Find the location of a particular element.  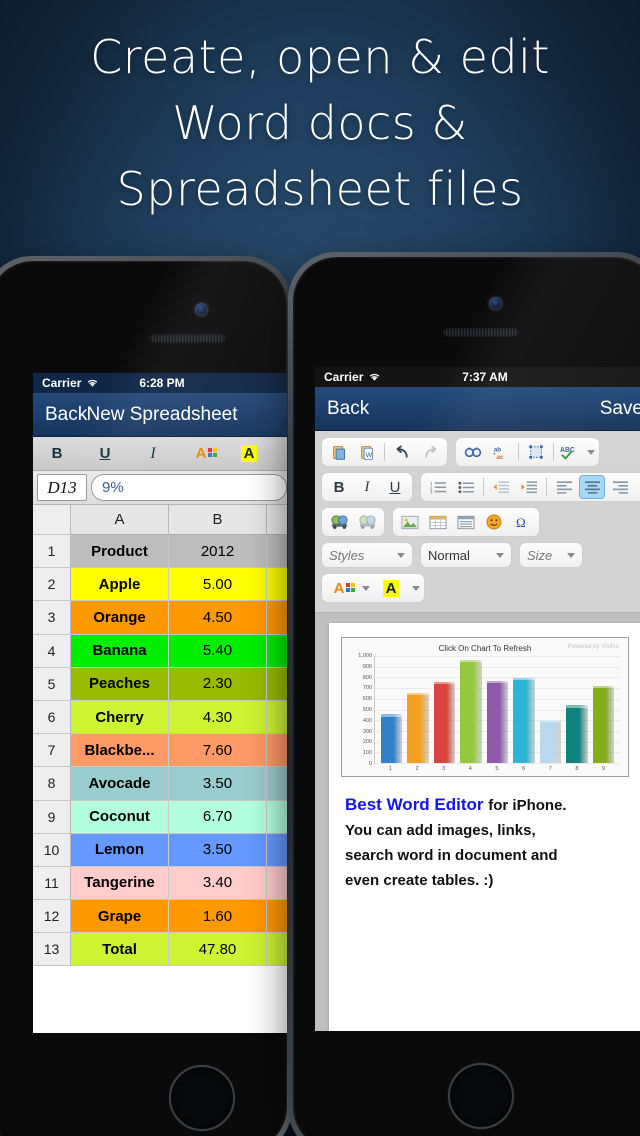

cell-b: 5.00 is located at coordinates (218, 585).